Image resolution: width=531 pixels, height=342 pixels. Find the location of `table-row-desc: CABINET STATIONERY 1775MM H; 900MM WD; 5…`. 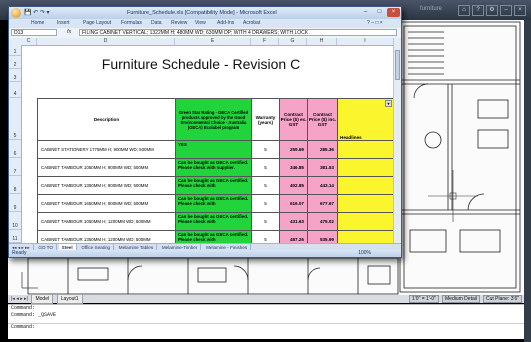

table-row-desc: CABINET STATIONERY 1775MM H; 900MM WD; 5… is located at coordinates (106, 149).